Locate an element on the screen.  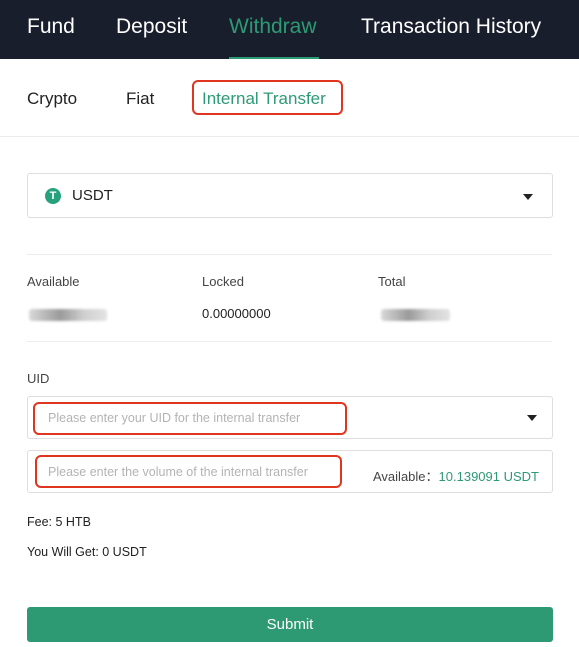
subtab-fiat: Fiat is located at coordinates (140, 99).